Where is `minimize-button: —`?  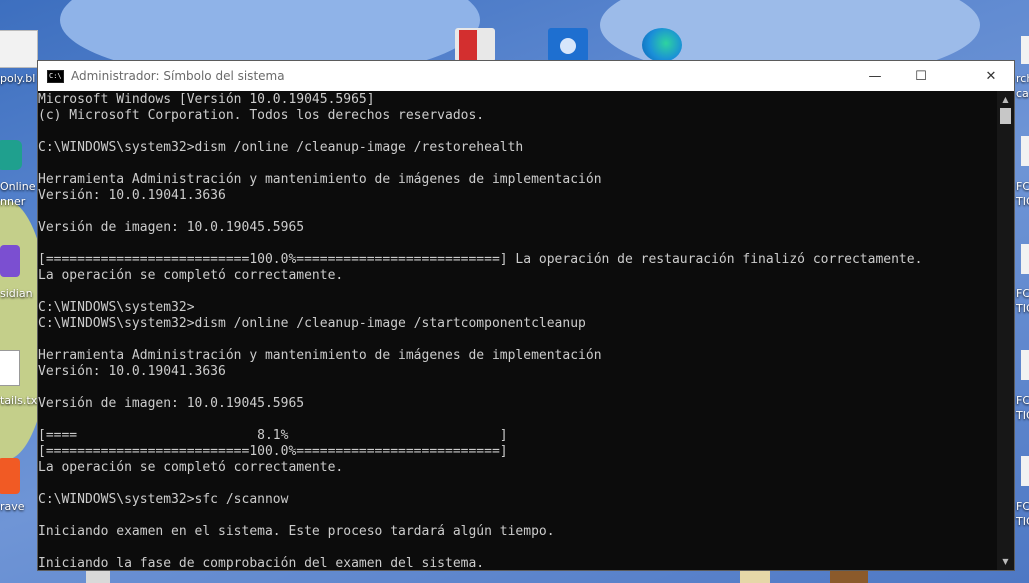
minimize-button: — is located at coordinates (875, 76).